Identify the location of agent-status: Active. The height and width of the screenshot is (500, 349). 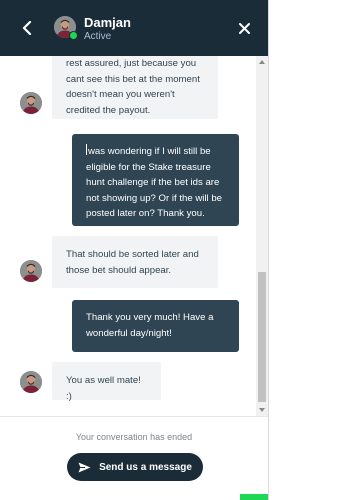
(98, 36).